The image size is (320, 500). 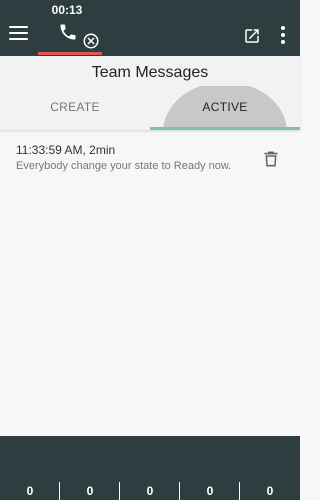 I want to click on tab-active-label: ACTIVE, so click(x=225, y=107).